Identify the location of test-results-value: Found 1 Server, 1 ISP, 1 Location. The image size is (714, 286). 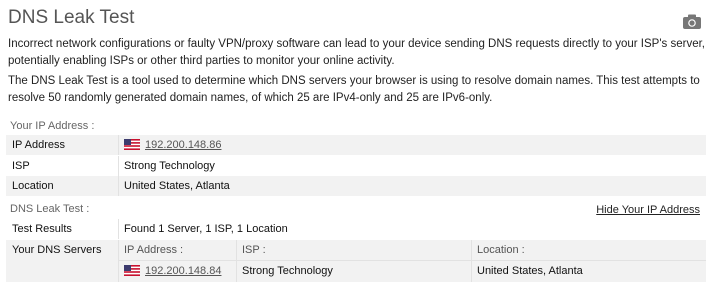
(206, 229).